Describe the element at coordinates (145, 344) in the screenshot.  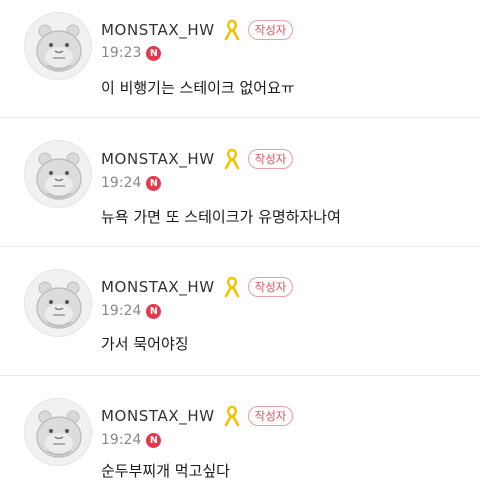
I see `comment-text: 가서 묵어야징` at that location.